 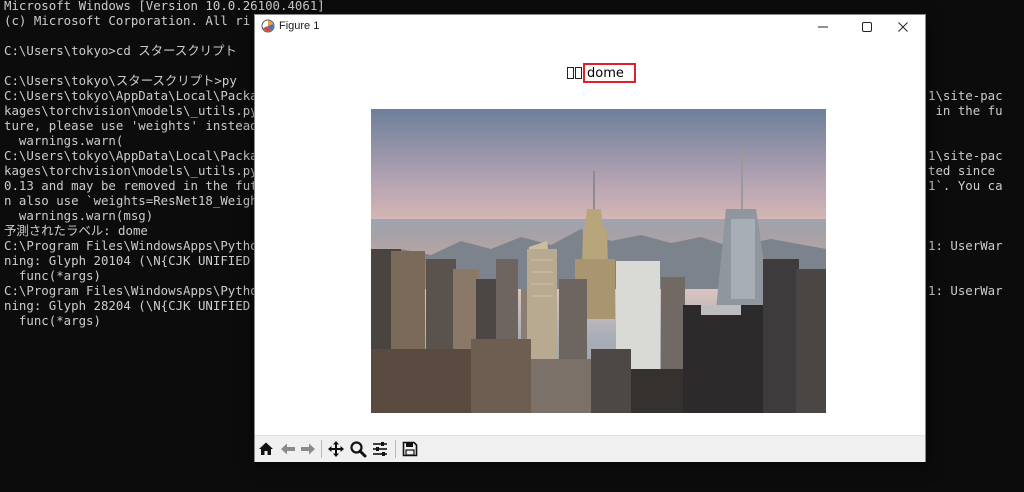 I want to click on close-icon, so click(x=903, y=27).